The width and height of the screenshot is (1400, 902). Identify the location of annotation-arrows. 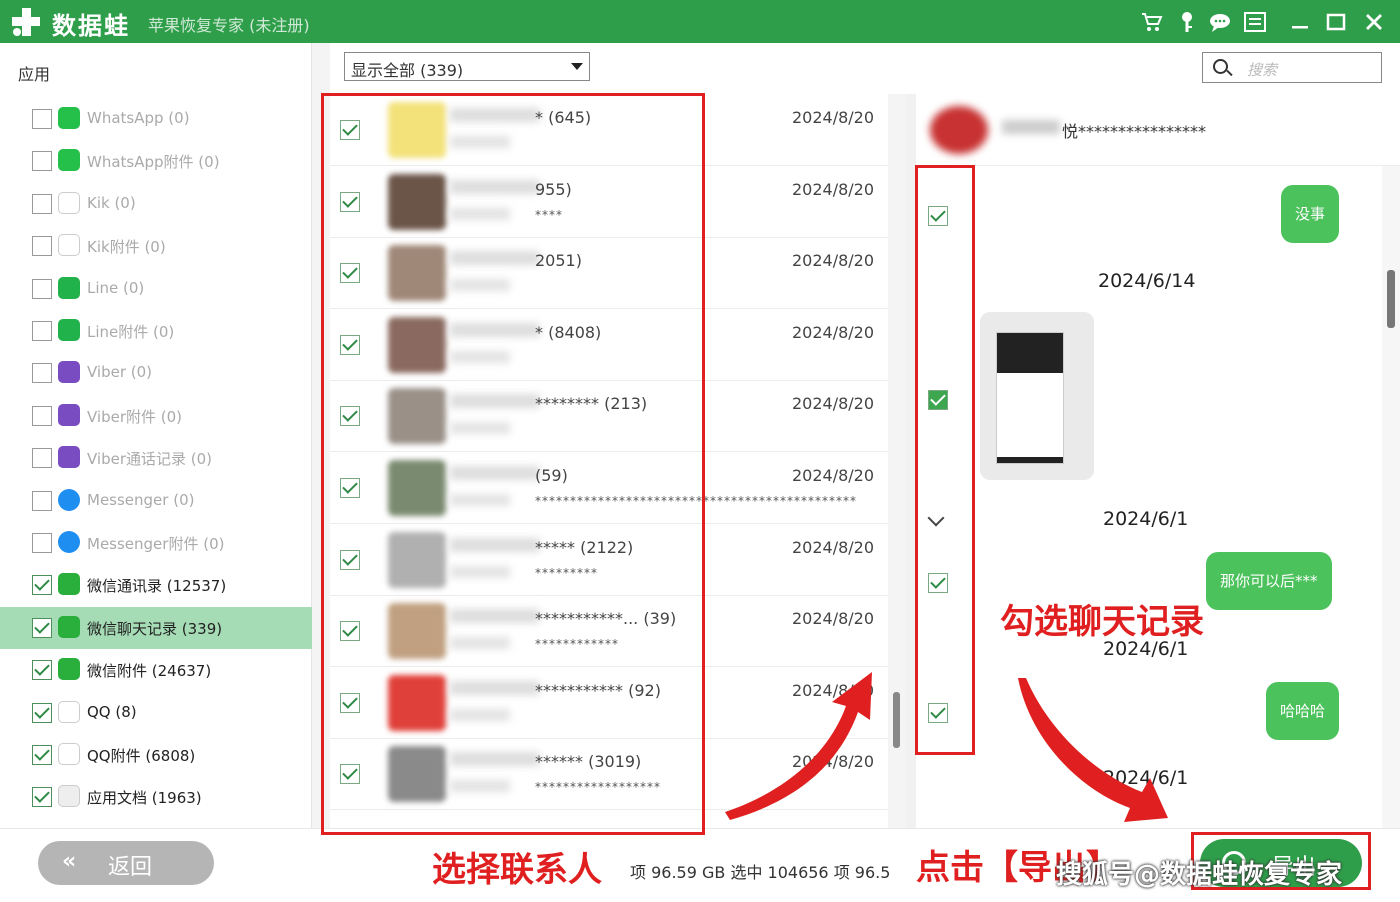
(946, 747).